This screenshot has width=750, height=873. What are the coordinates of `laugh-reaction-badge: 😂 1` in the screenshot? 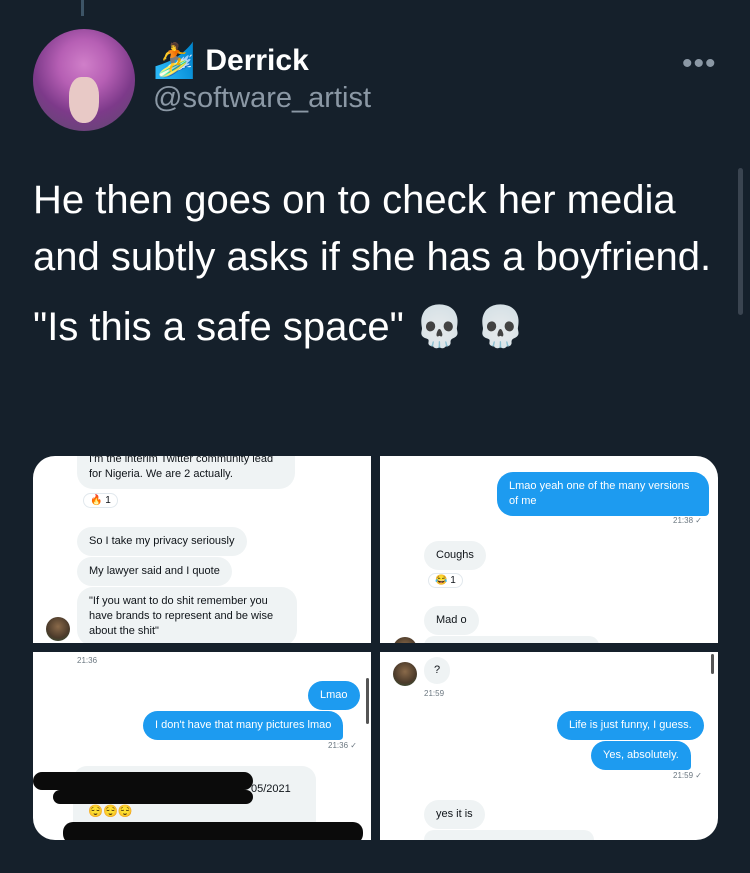 It's located at (445, 580).